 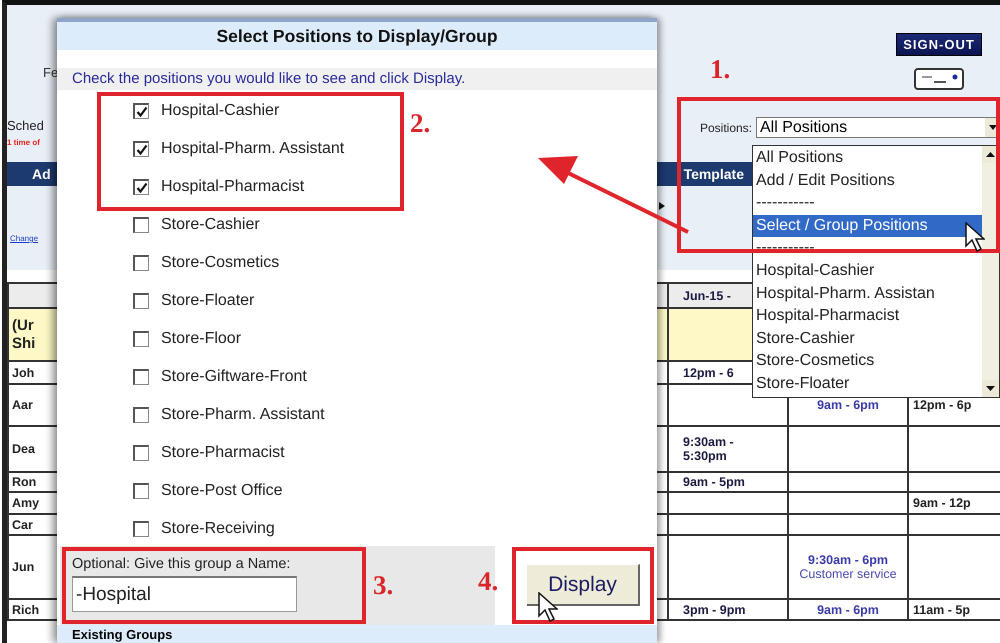 I want to click on position-label: Store-Receiving, so click(x=218, y=529).